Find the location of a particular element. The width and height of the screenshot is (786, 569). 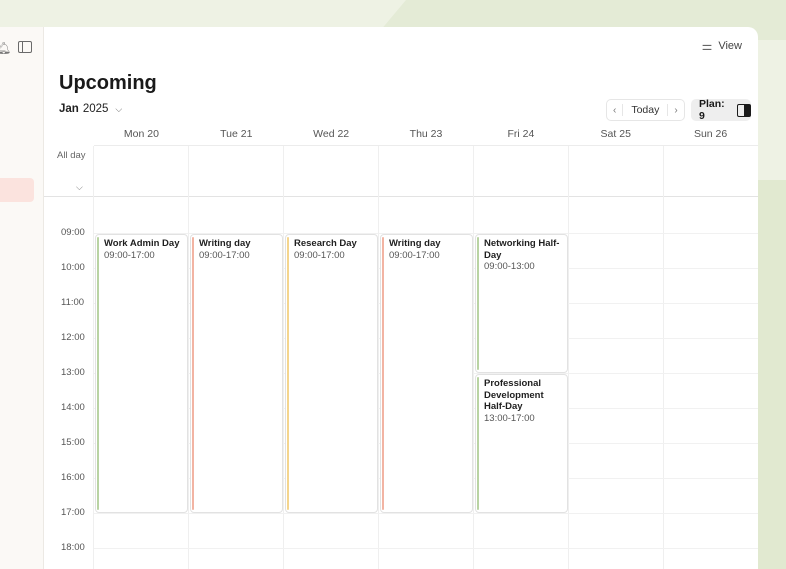

time-label: 17:00 is located at coordinates (73, 512).